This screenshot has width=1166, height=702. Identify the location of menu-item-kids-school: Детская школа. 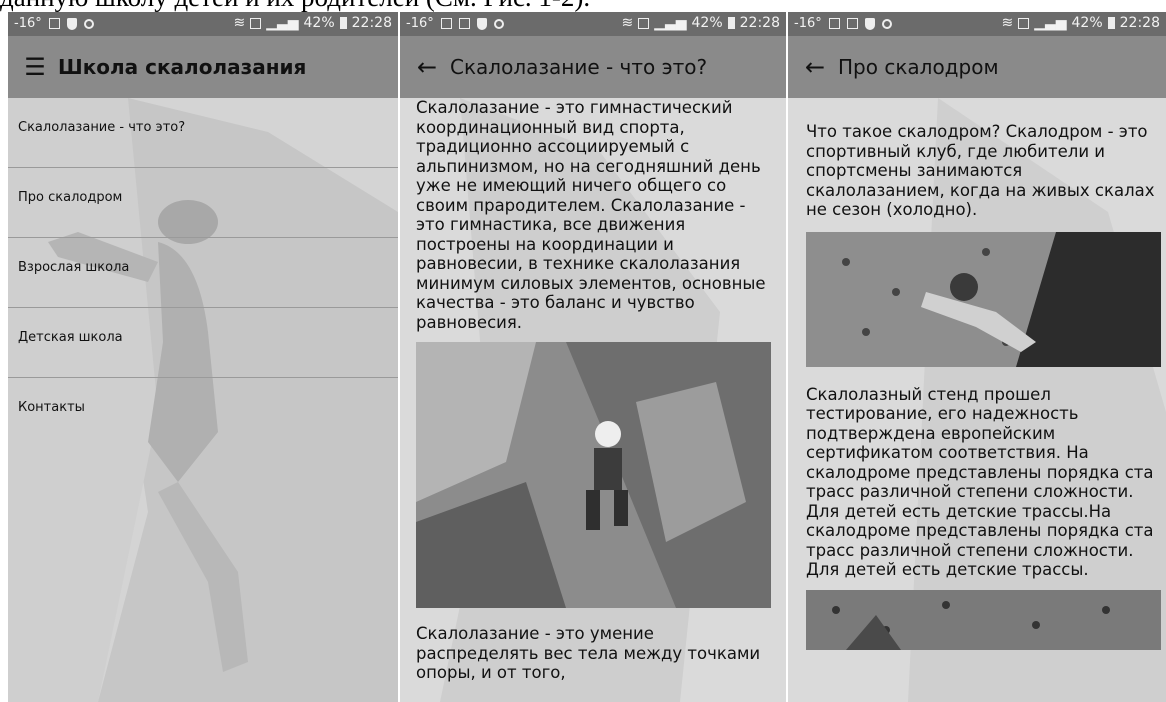
(203, 343).